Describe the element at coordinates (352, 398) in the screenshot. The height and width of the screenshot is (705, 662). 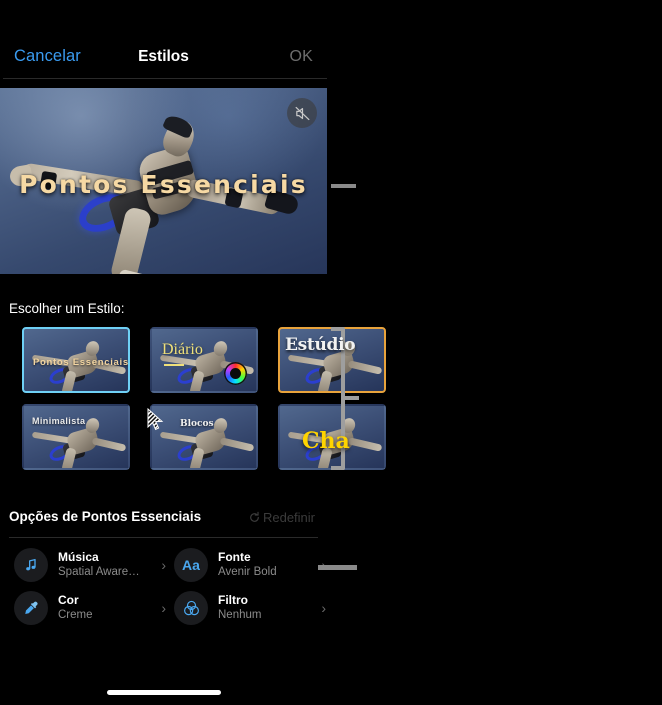
I see `style-grid-bracket-tick` at that location.